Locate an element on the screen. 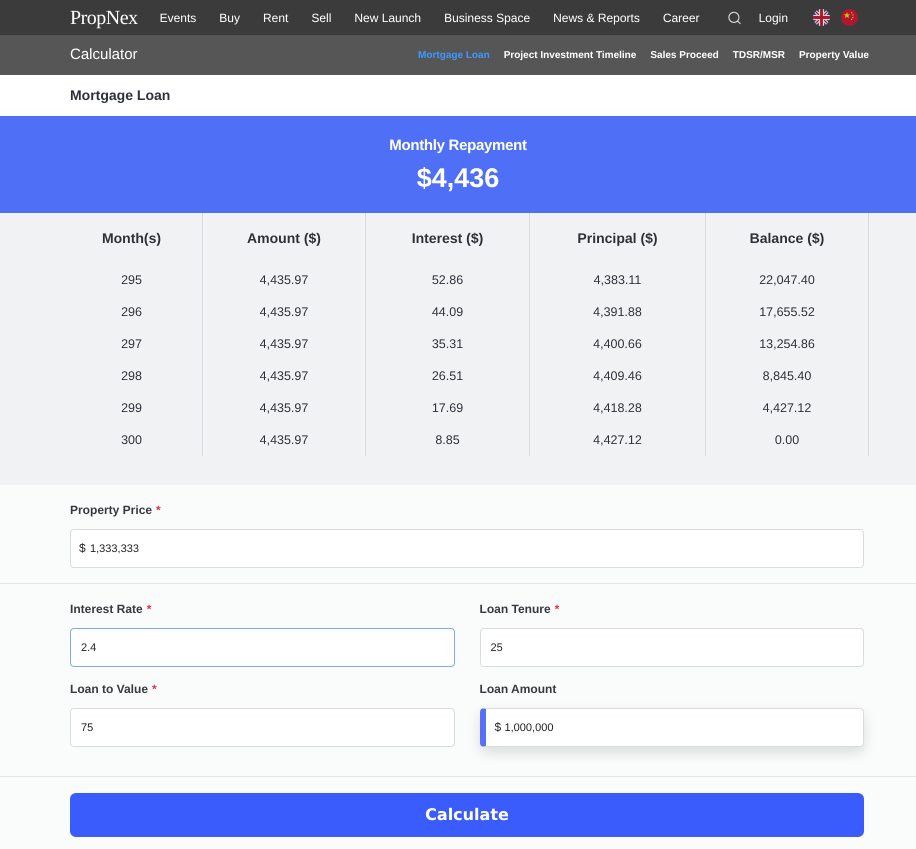 The width and height of the screenshot is (916, 849). table-cell-text: 299 is located at coordinates (131, 408).